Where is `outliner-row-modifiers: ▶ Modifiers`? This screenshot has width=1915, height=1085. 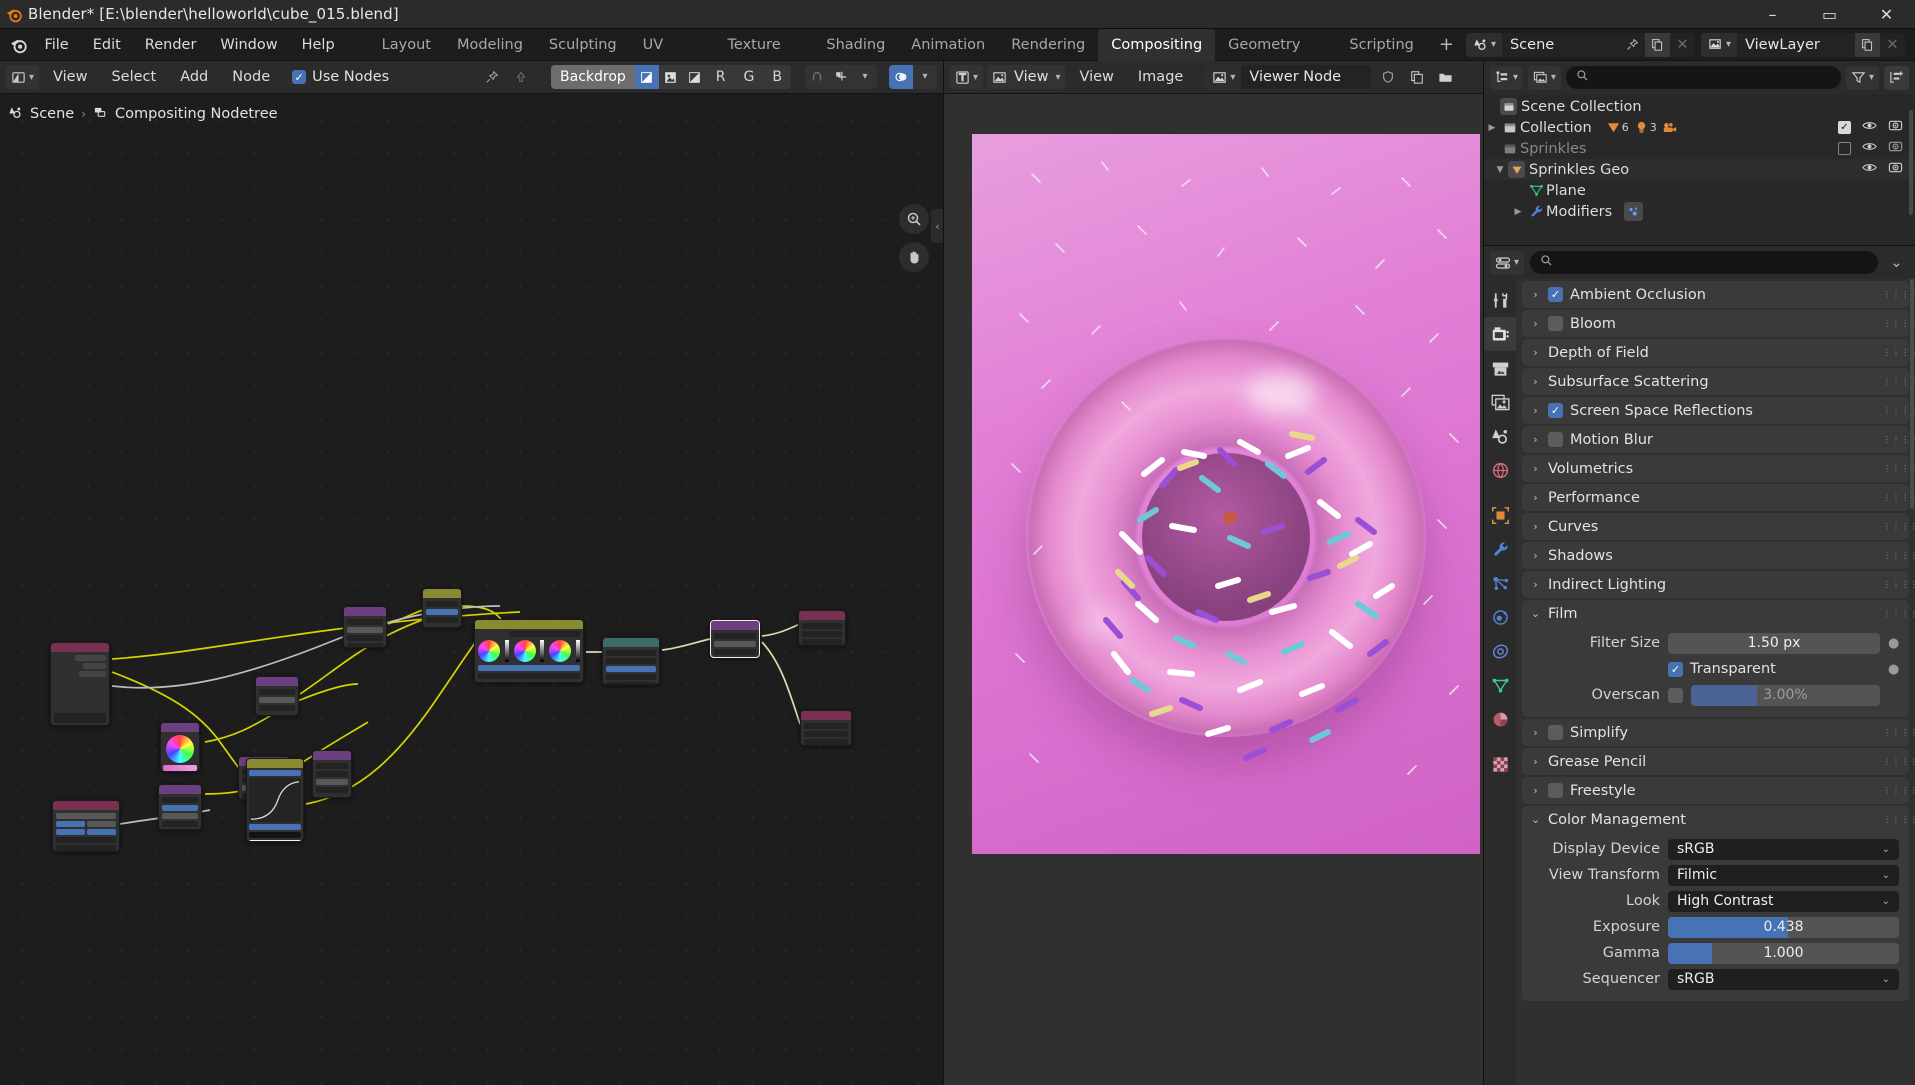
outliner-row-modifiers: ▶ Modifiers is located at coordinates (1699, 211).